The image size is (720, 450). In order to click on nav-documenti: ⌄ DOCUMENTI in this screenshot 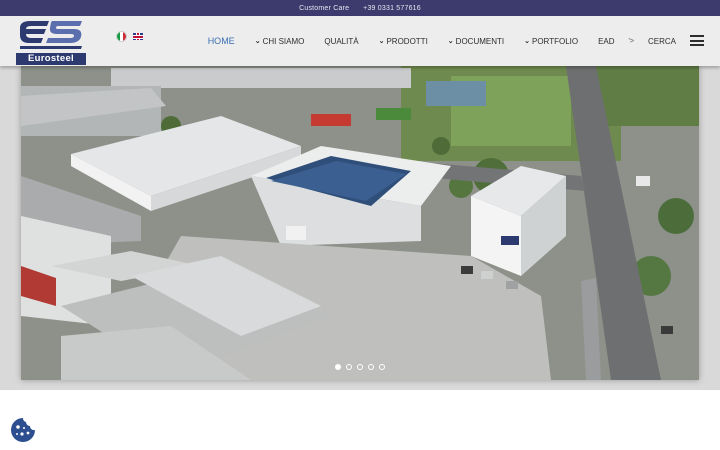, I will do `click(476, 41)`.